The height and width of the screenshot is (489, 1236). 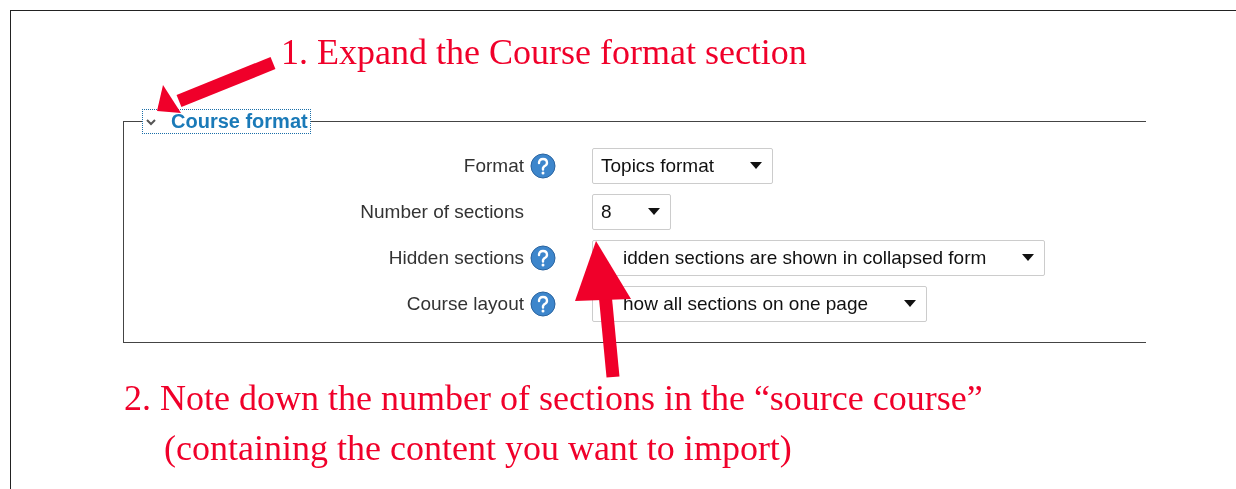 What do you see at coordinates (464, 304) in the screenshot?
I see `field-label: Course layout` at bounding box center [464, 304].